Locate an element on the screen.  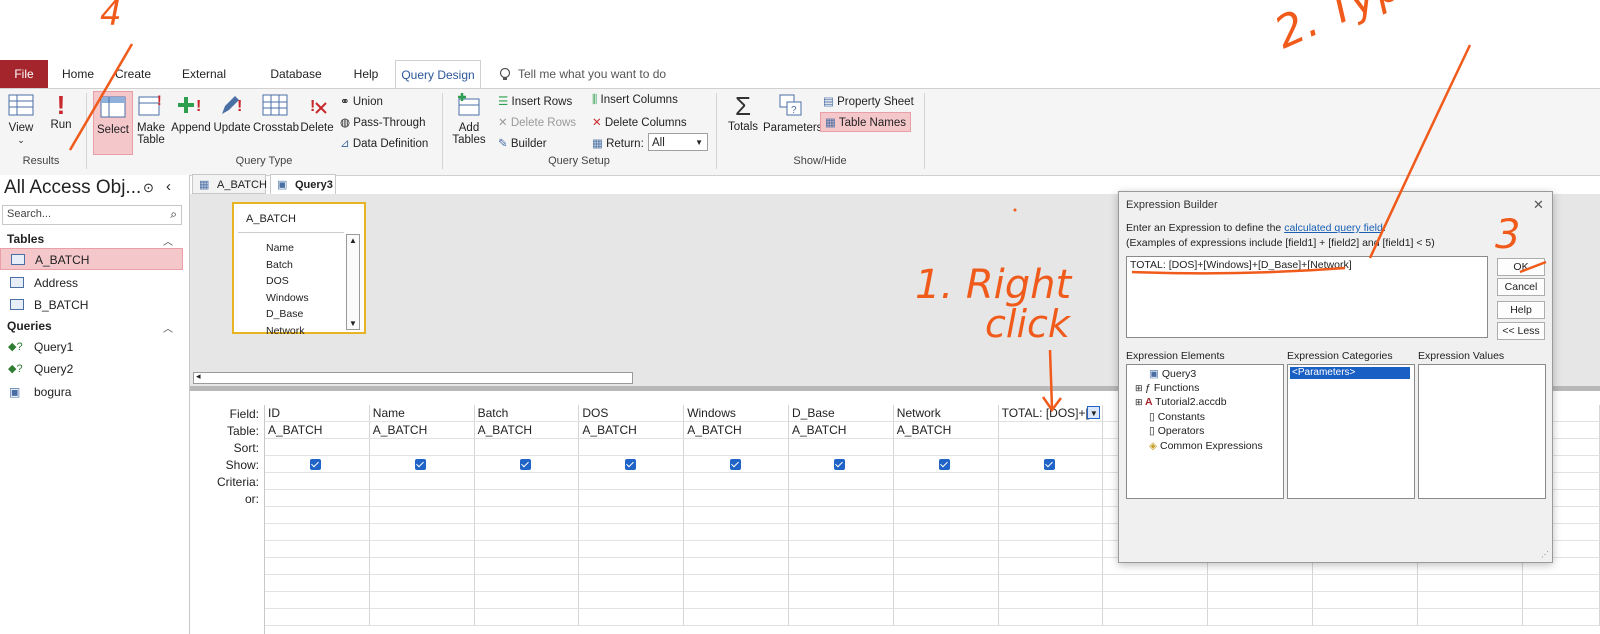
annotation-step-3: 3 is located at coordinates (1508, 235).